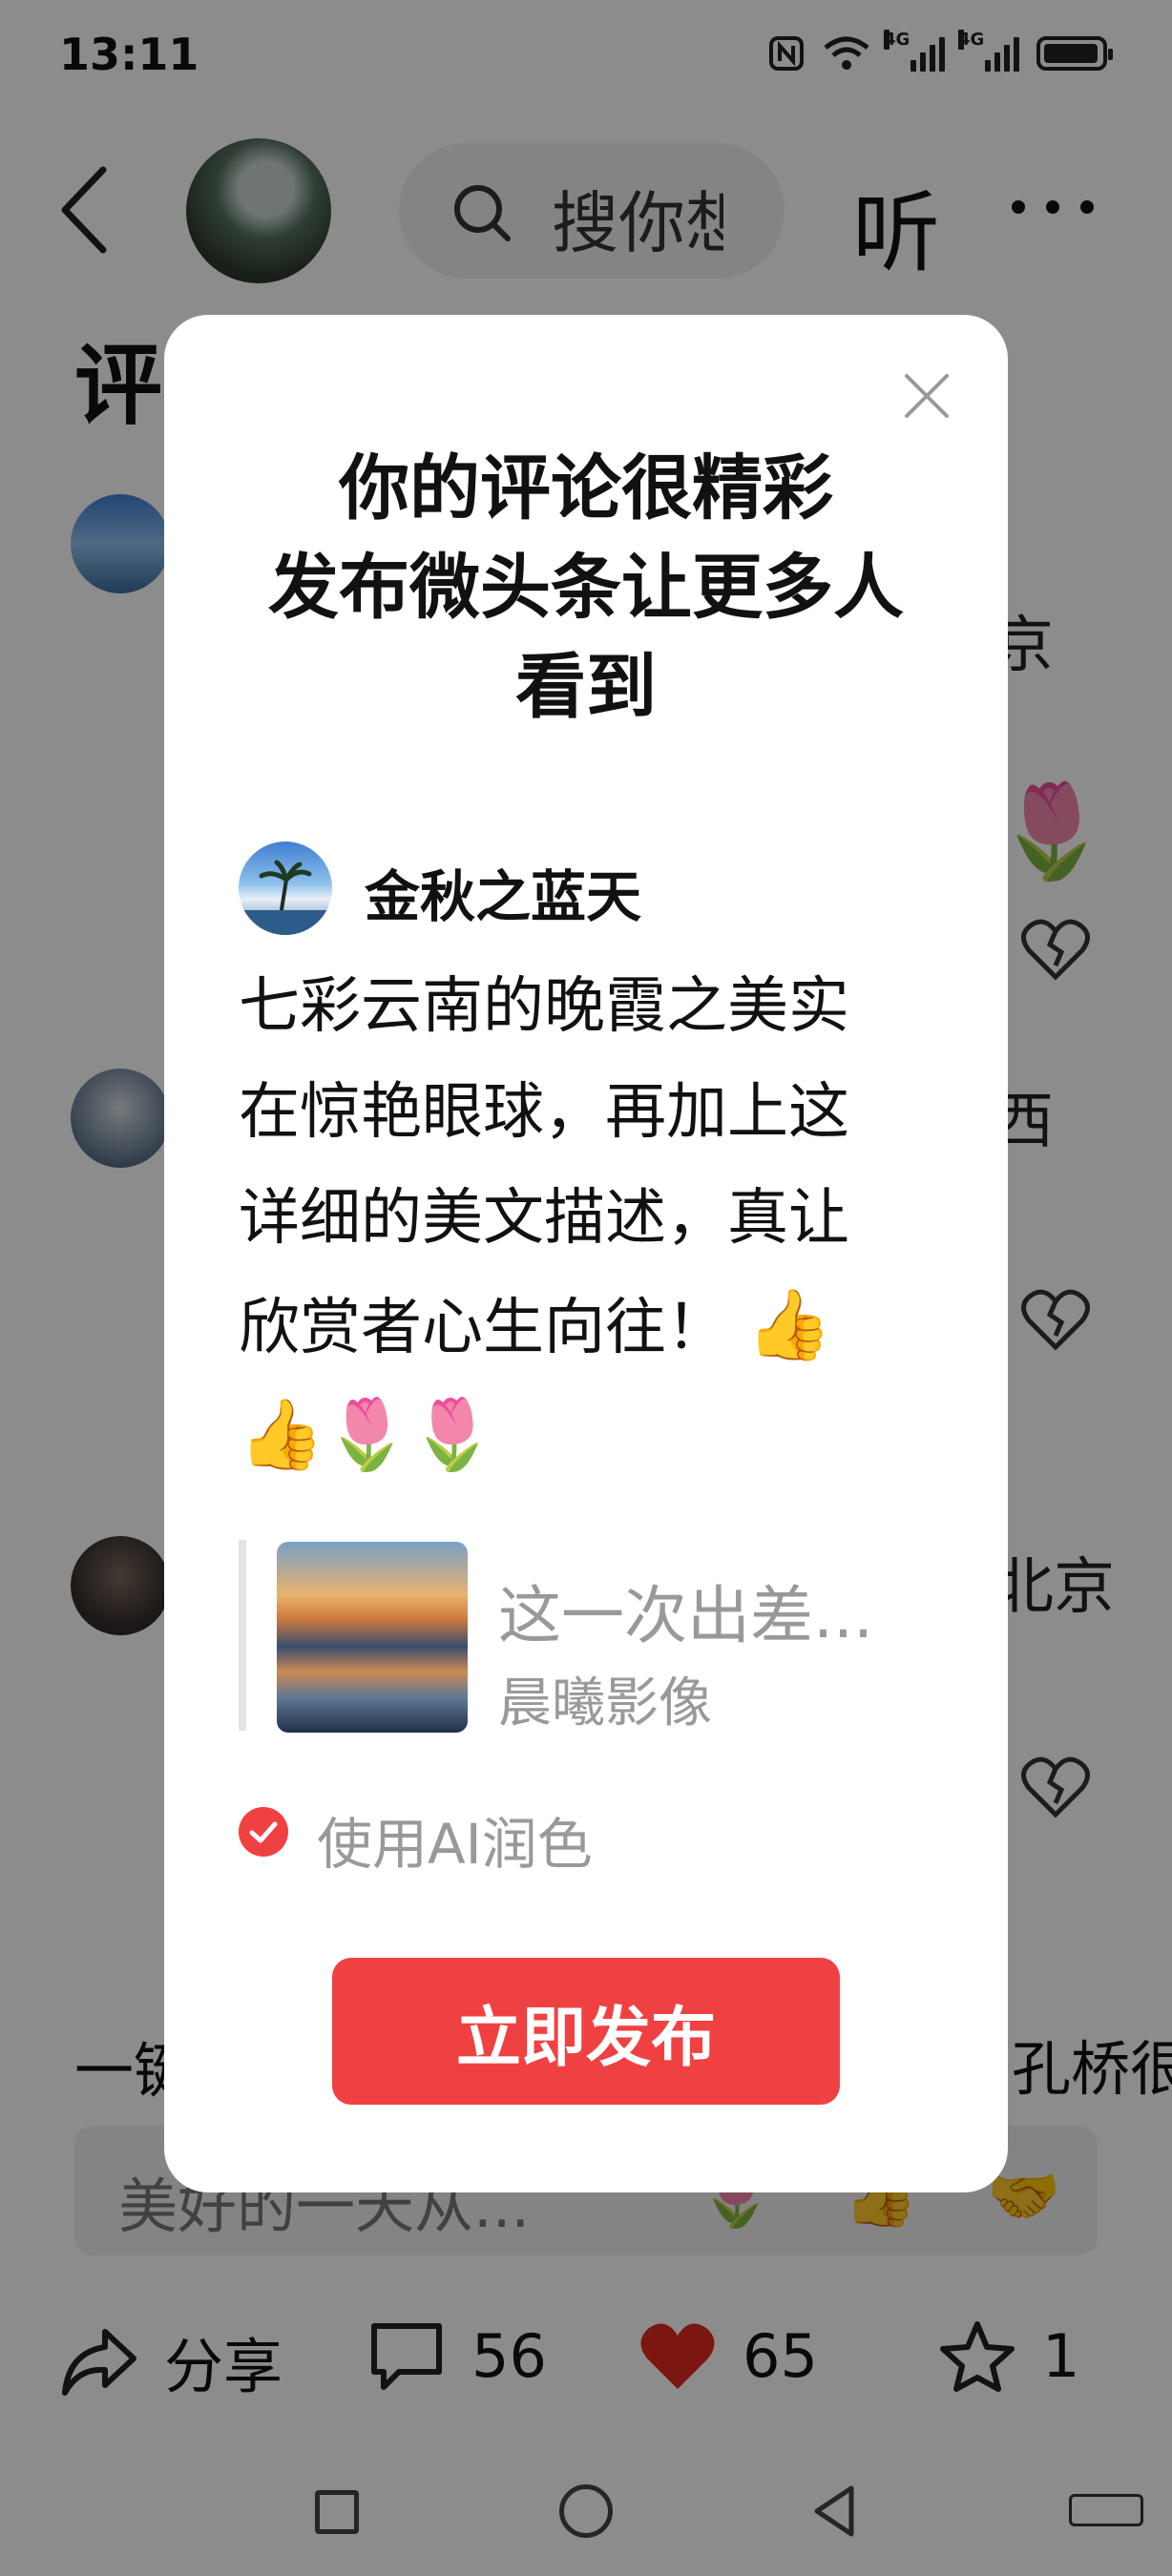 This screenshot has height=2576, width=1172. Describe the element at coordinates (455, 1839) in the screenshot. I see `ai-polish-label: 使用AI润色` at that location.